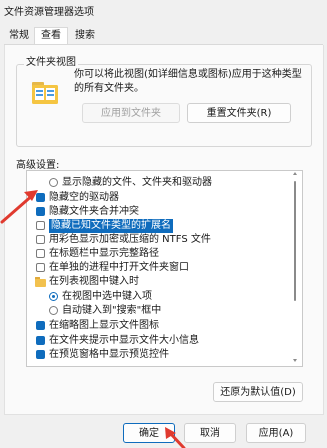  What do you see at coordinates (157, 254) in the screenshot?
I see `tree-item-full-path: 在标题栏中显示完整路径` at bounding box center [157, 254].